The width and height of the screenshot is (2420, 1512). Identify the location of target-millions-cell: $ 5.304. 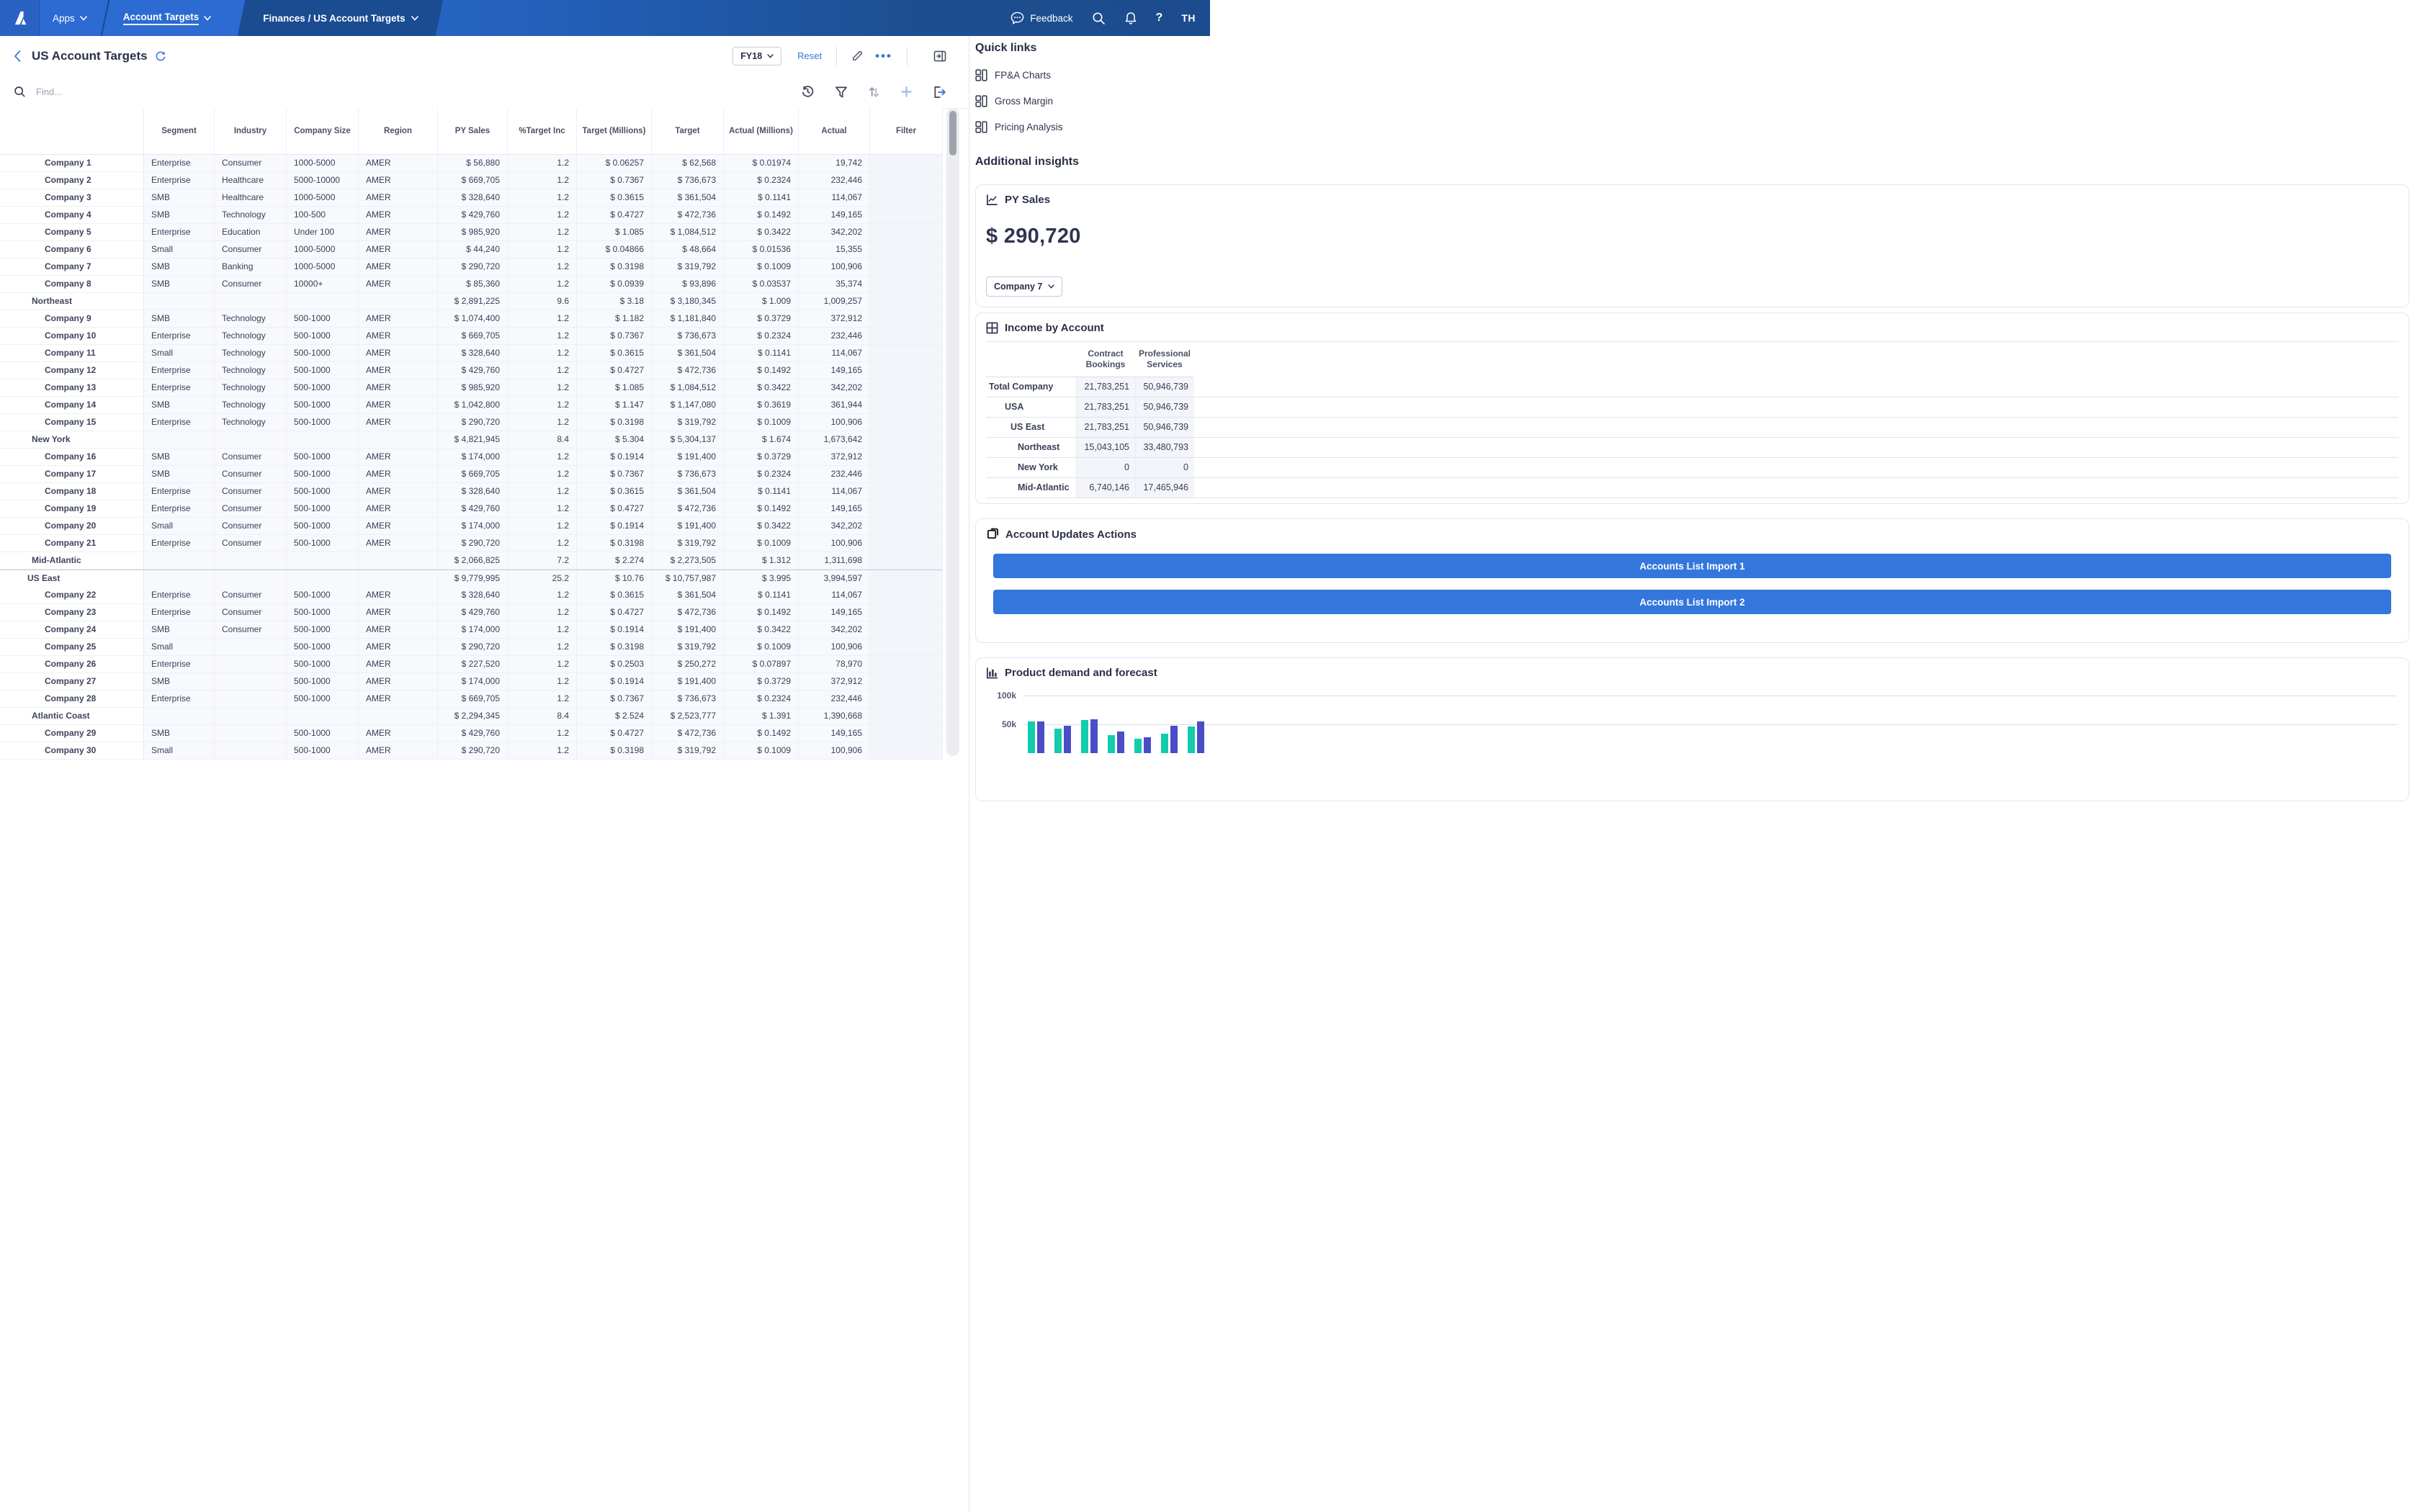
(614, 440).